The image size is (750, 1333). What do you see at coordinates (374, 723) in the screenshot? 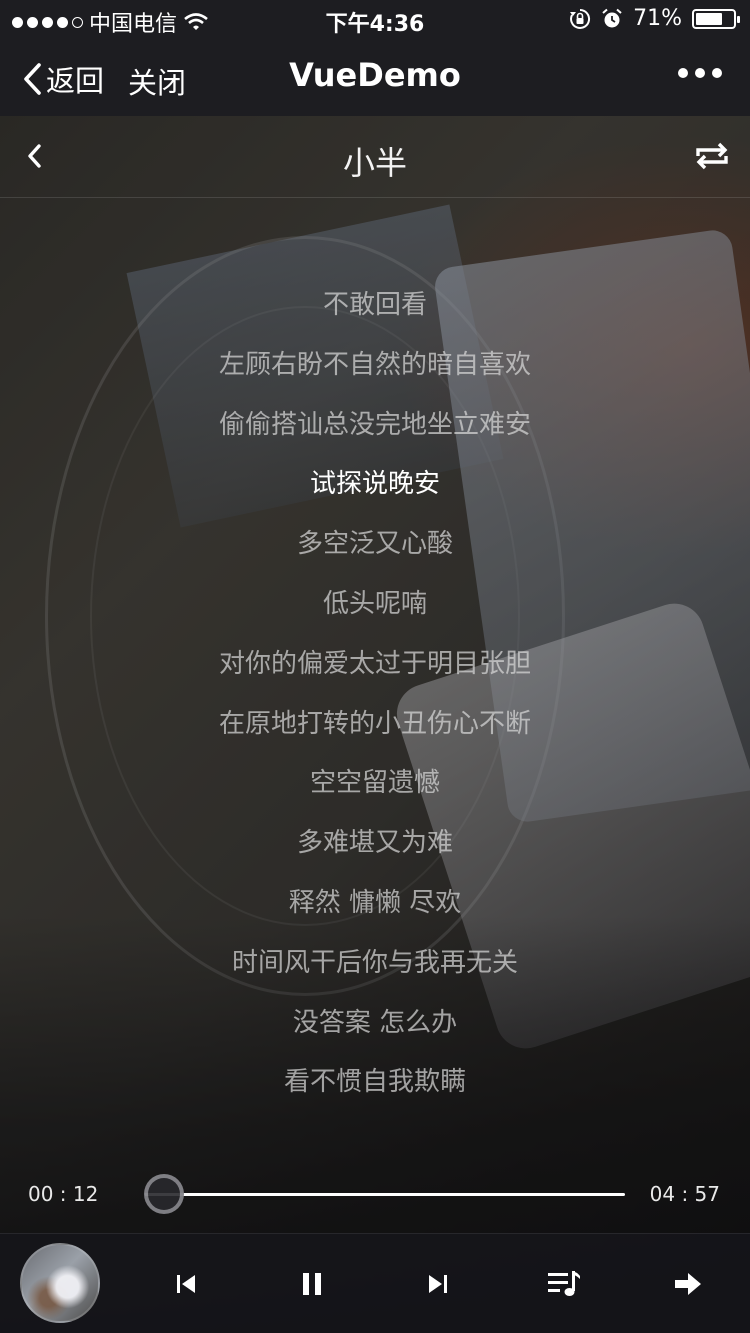
I see `lyric-line: 在原地打转的小丑伤心不断` at bounding box center [374, 723].